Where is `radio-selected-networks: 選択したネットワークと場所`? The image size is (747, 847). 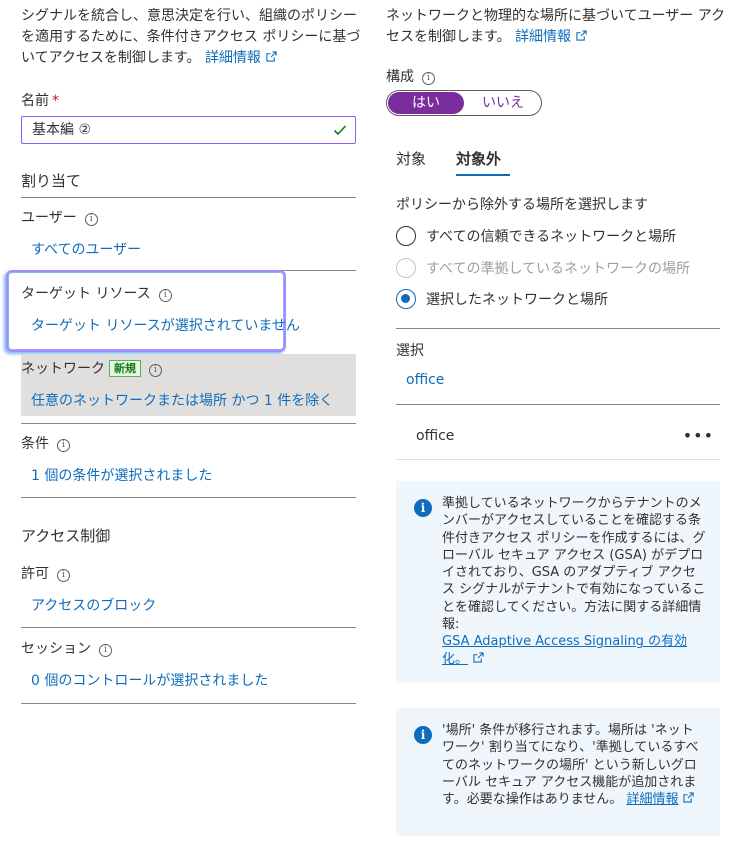
radio-selected-networks: 選択したネットワークと場所 is located at coordinates (502, 299).